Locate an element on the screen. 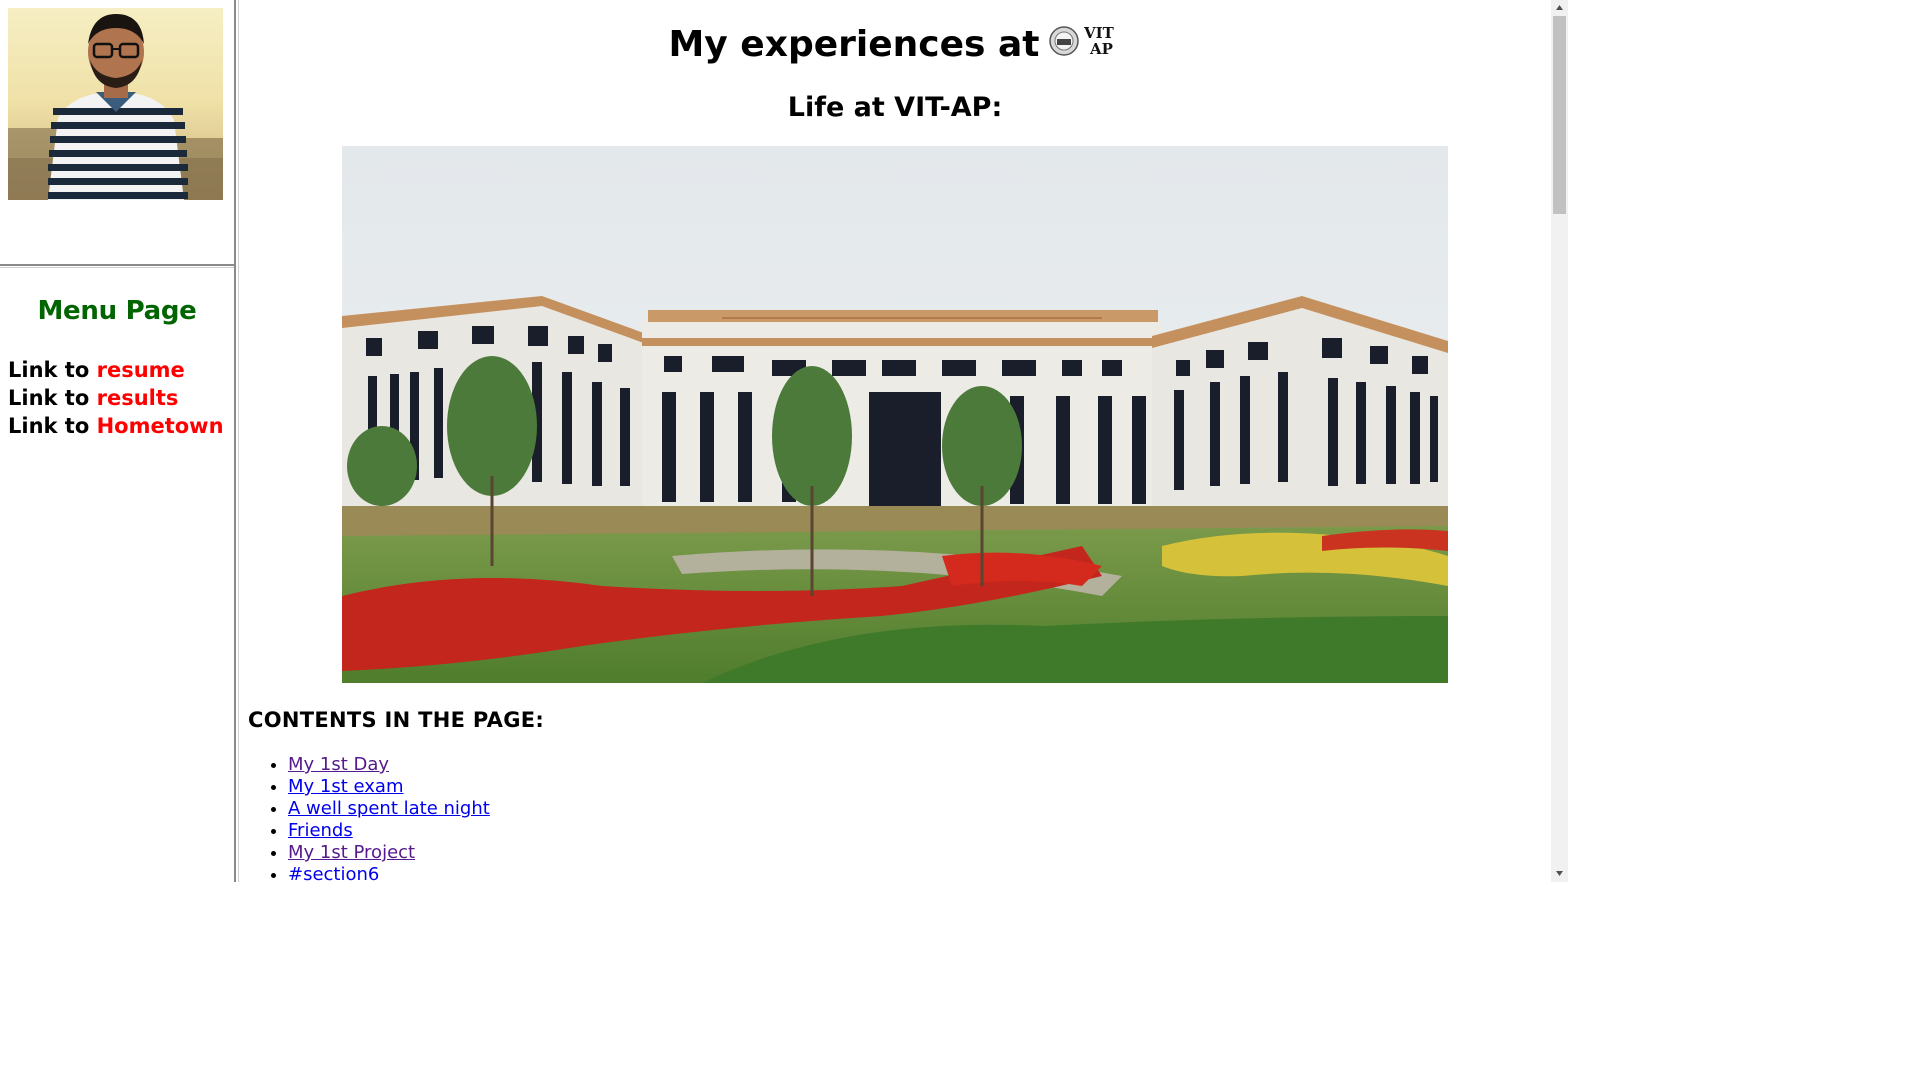 This screenshot has height=1080, width=1920. contents-item: My 1st exam is located at coordinates (389, 787).